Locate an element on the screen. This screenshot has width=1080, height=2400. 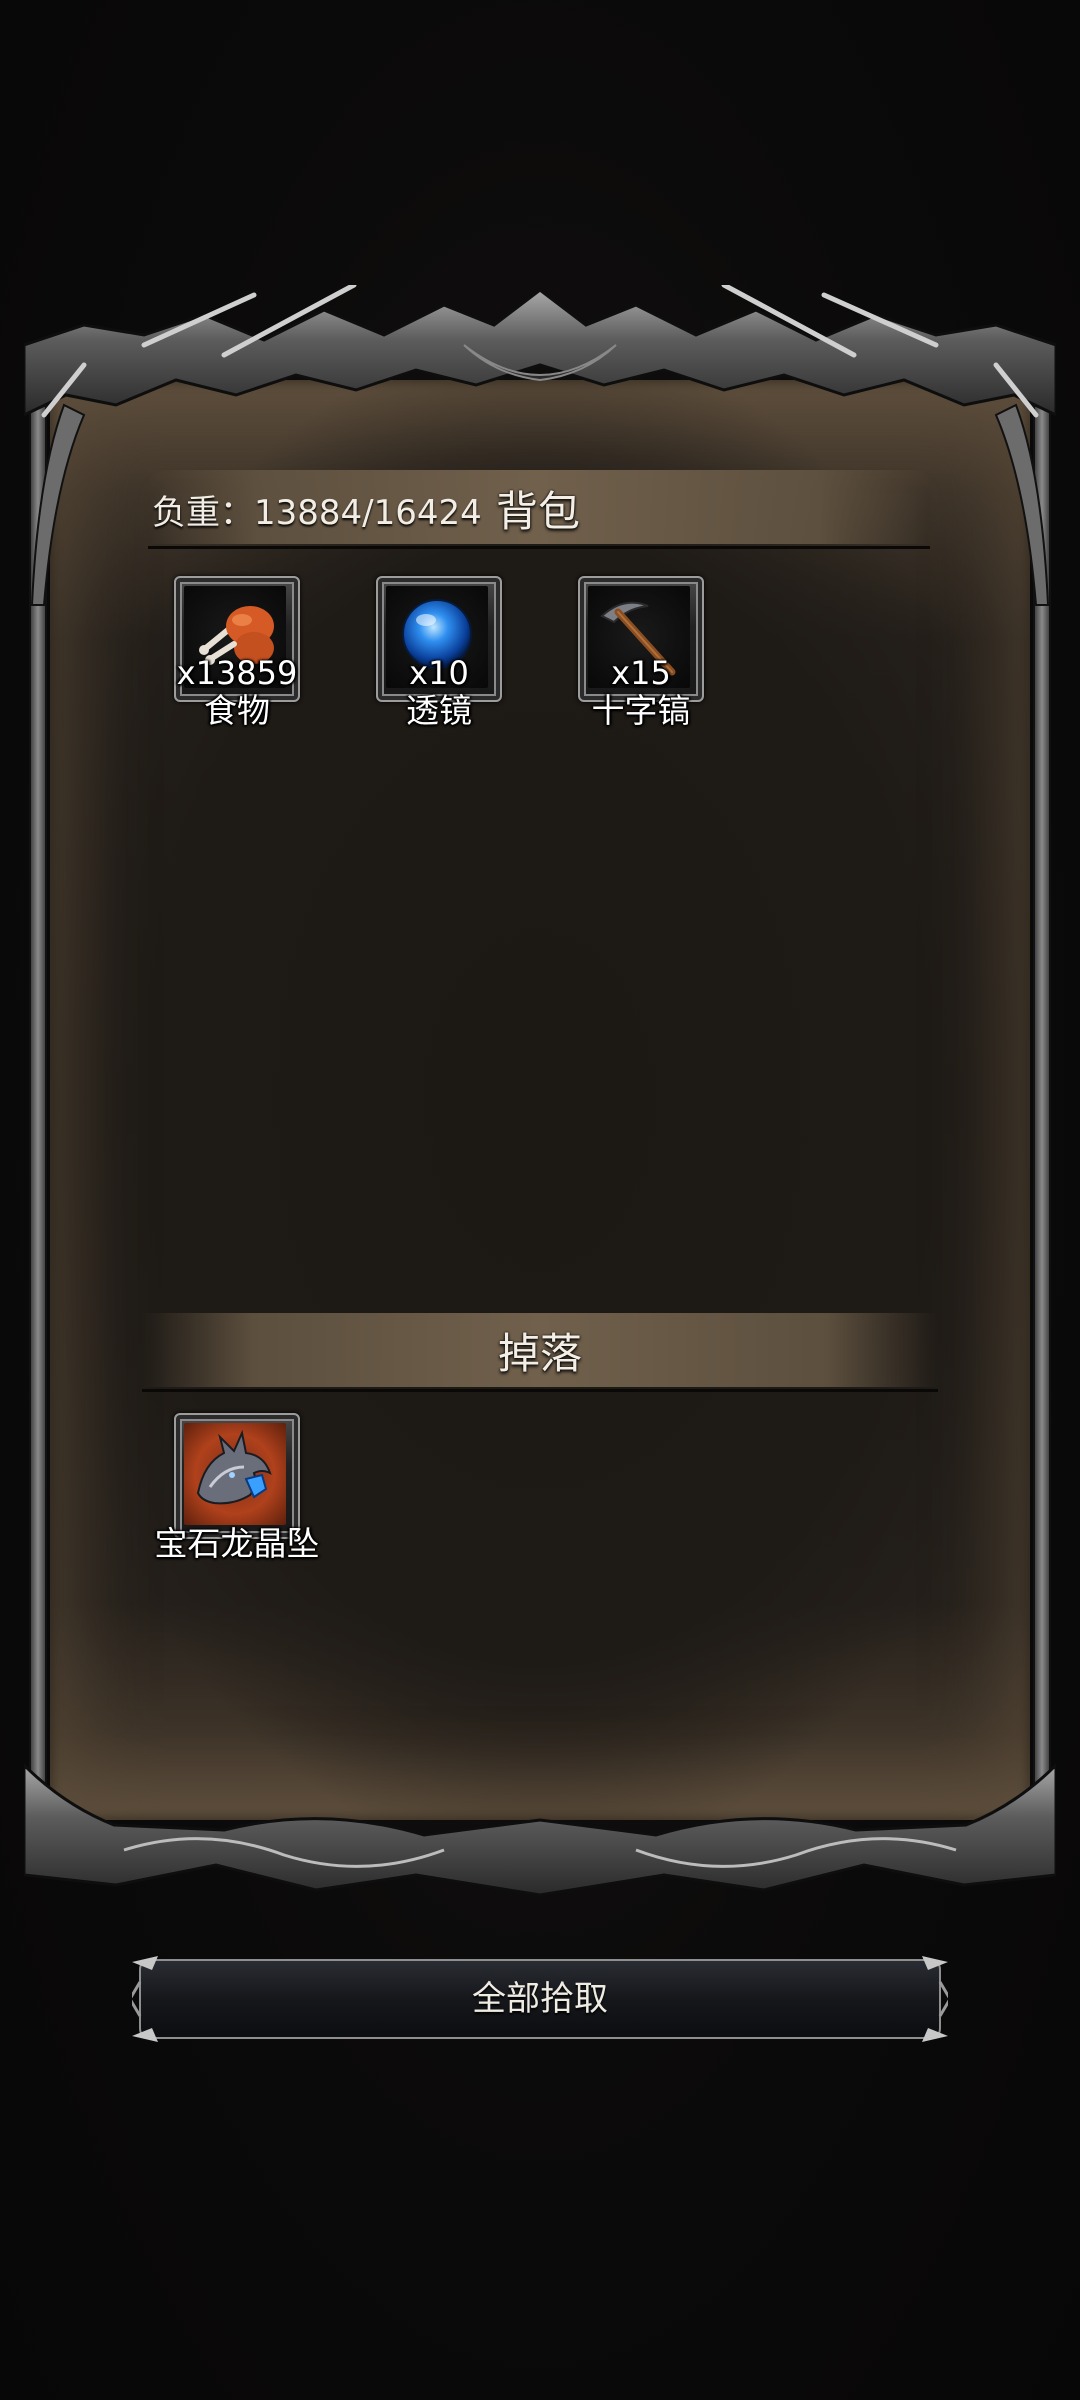
weight-value: 13884/16424 is located at coordinates (368, 513).